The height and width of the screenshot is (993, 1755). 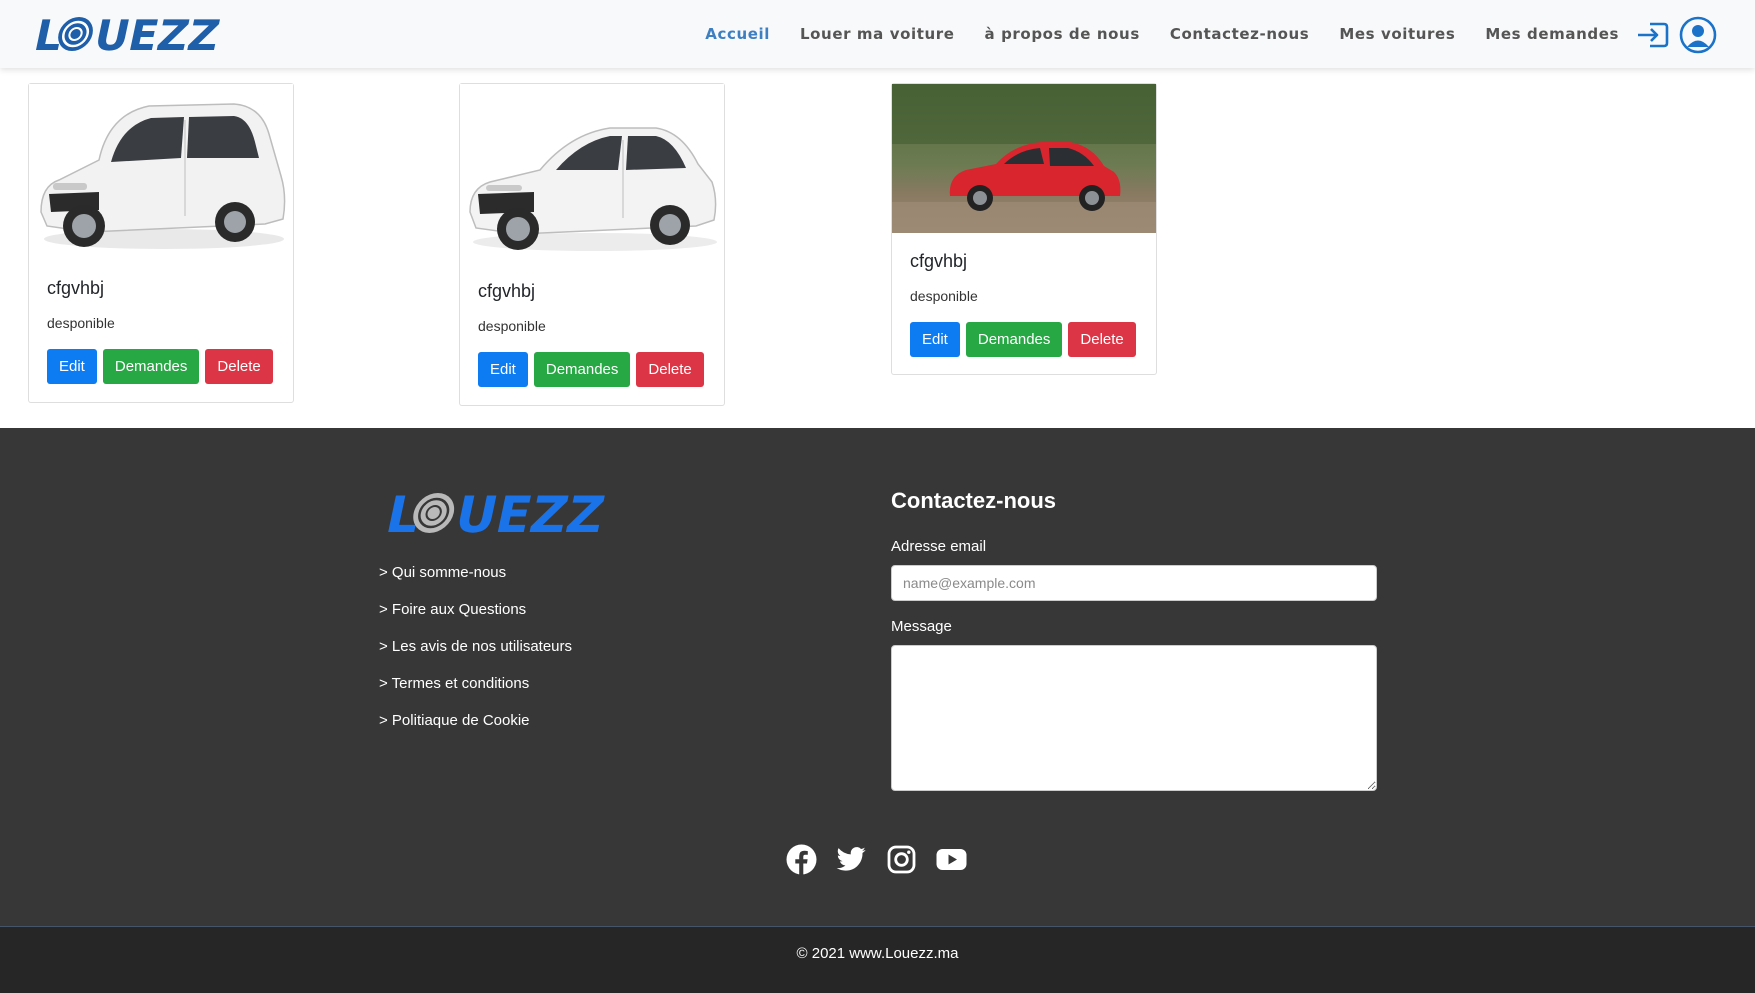 I want to click on footer-link-cookie: > Politiaque de Cookie, so click(x=475, y=730).